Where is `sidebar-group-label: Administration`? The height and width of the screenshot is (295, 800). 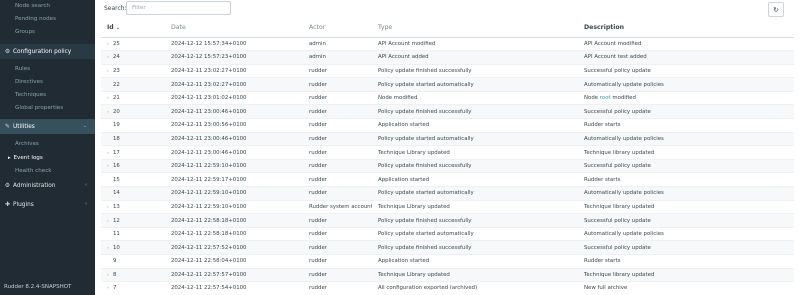
sidebar-group-label: Administration is located at coordinates (34, 185).